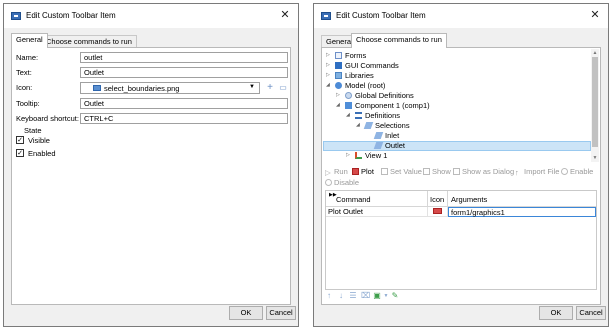 This screenshot has height=333, width=613. What do you see at coordinates (283, 88) in the screenshot?
I see `browse-icon-button: ▭` at bounding box center [283, 88].